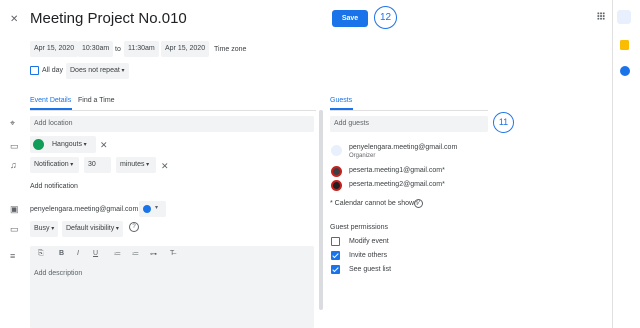 This screenshot has height=328, width=640. Describe the element at coordinates (54, 49) in the screenshot. I see `start-date-chip: Apr 15, 2020` at that location.